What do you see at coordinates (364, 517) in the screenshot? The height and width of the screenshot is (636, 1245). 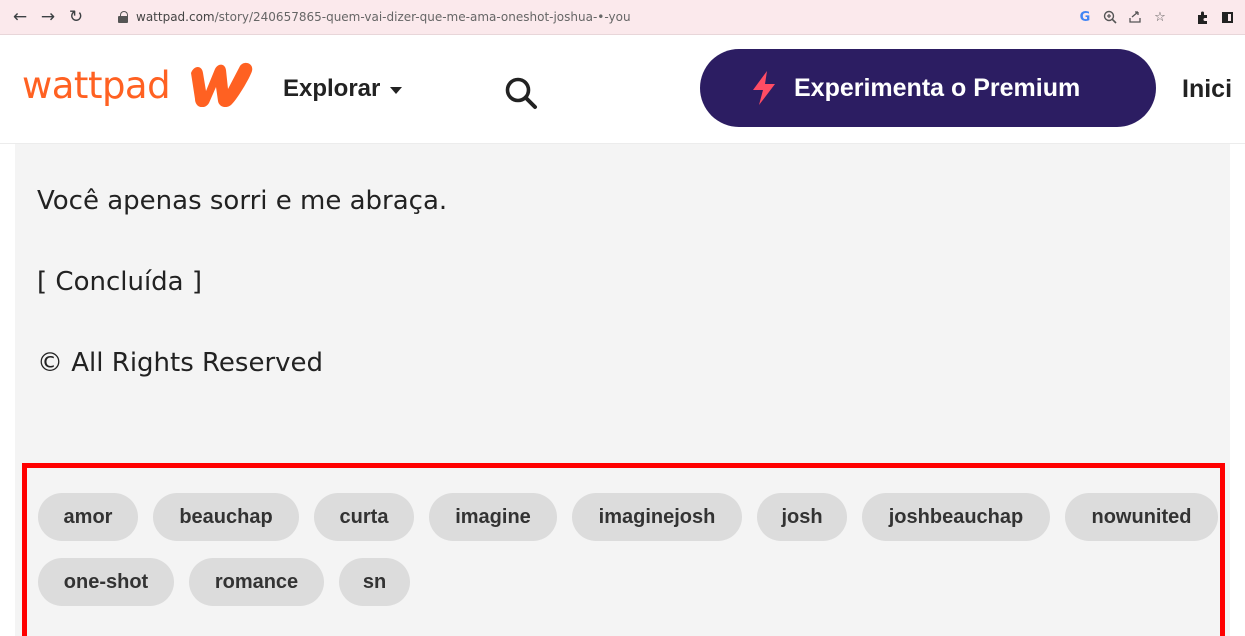 I see `tag-curta: curta` at bounding box center [364, 517].